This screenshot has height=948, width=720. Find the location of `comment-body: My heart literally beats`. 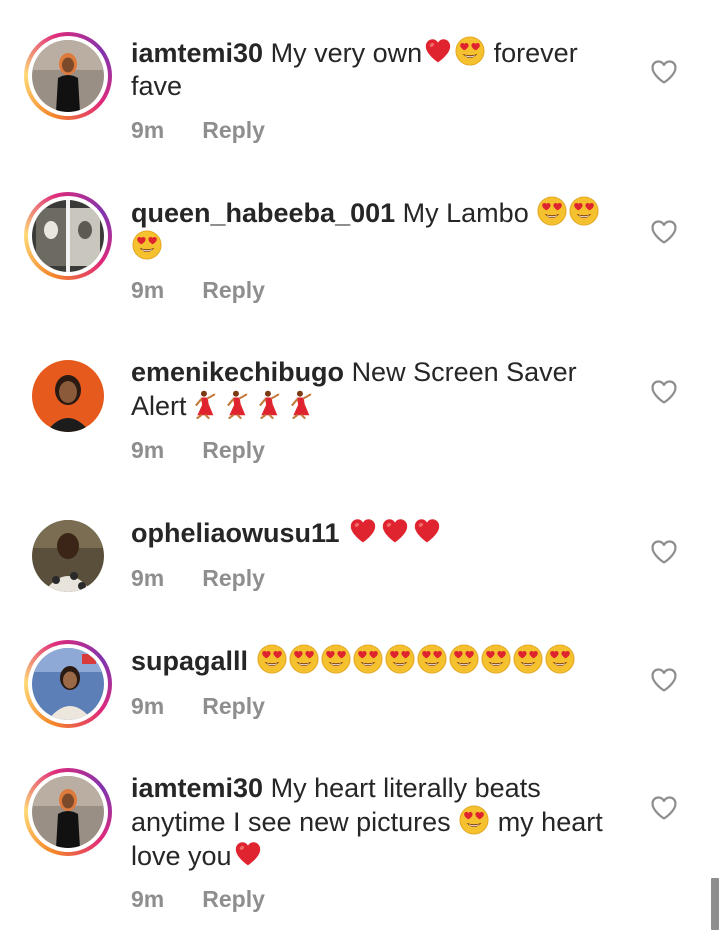

comment-body: My heart literally beats is located at coordinates (405, 788).